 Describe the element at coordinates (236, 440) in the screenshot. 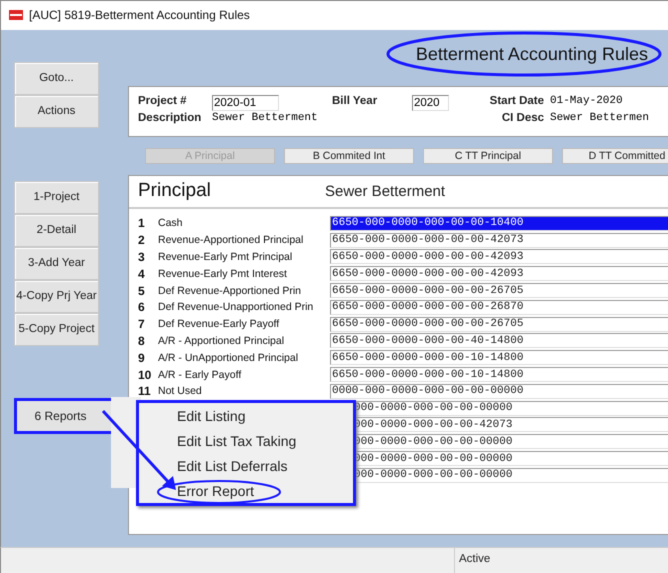

I see `menu-item: Edit List Tax Taking` at that location.